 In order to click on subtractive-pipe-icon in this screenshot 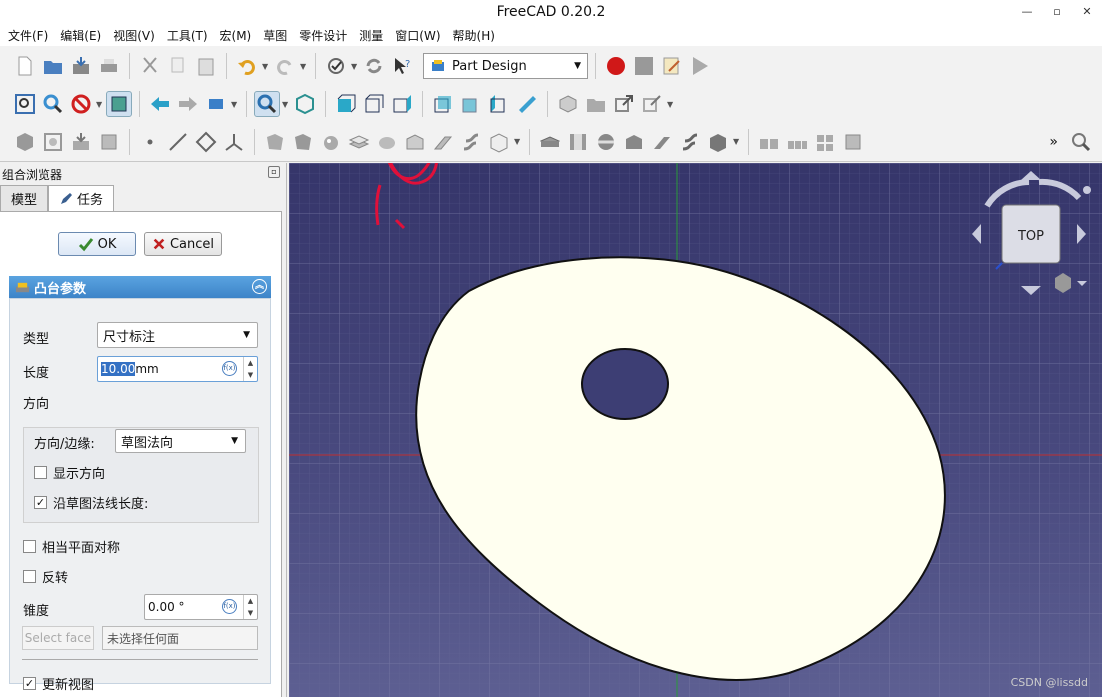, I will do `click(662, 142)`.